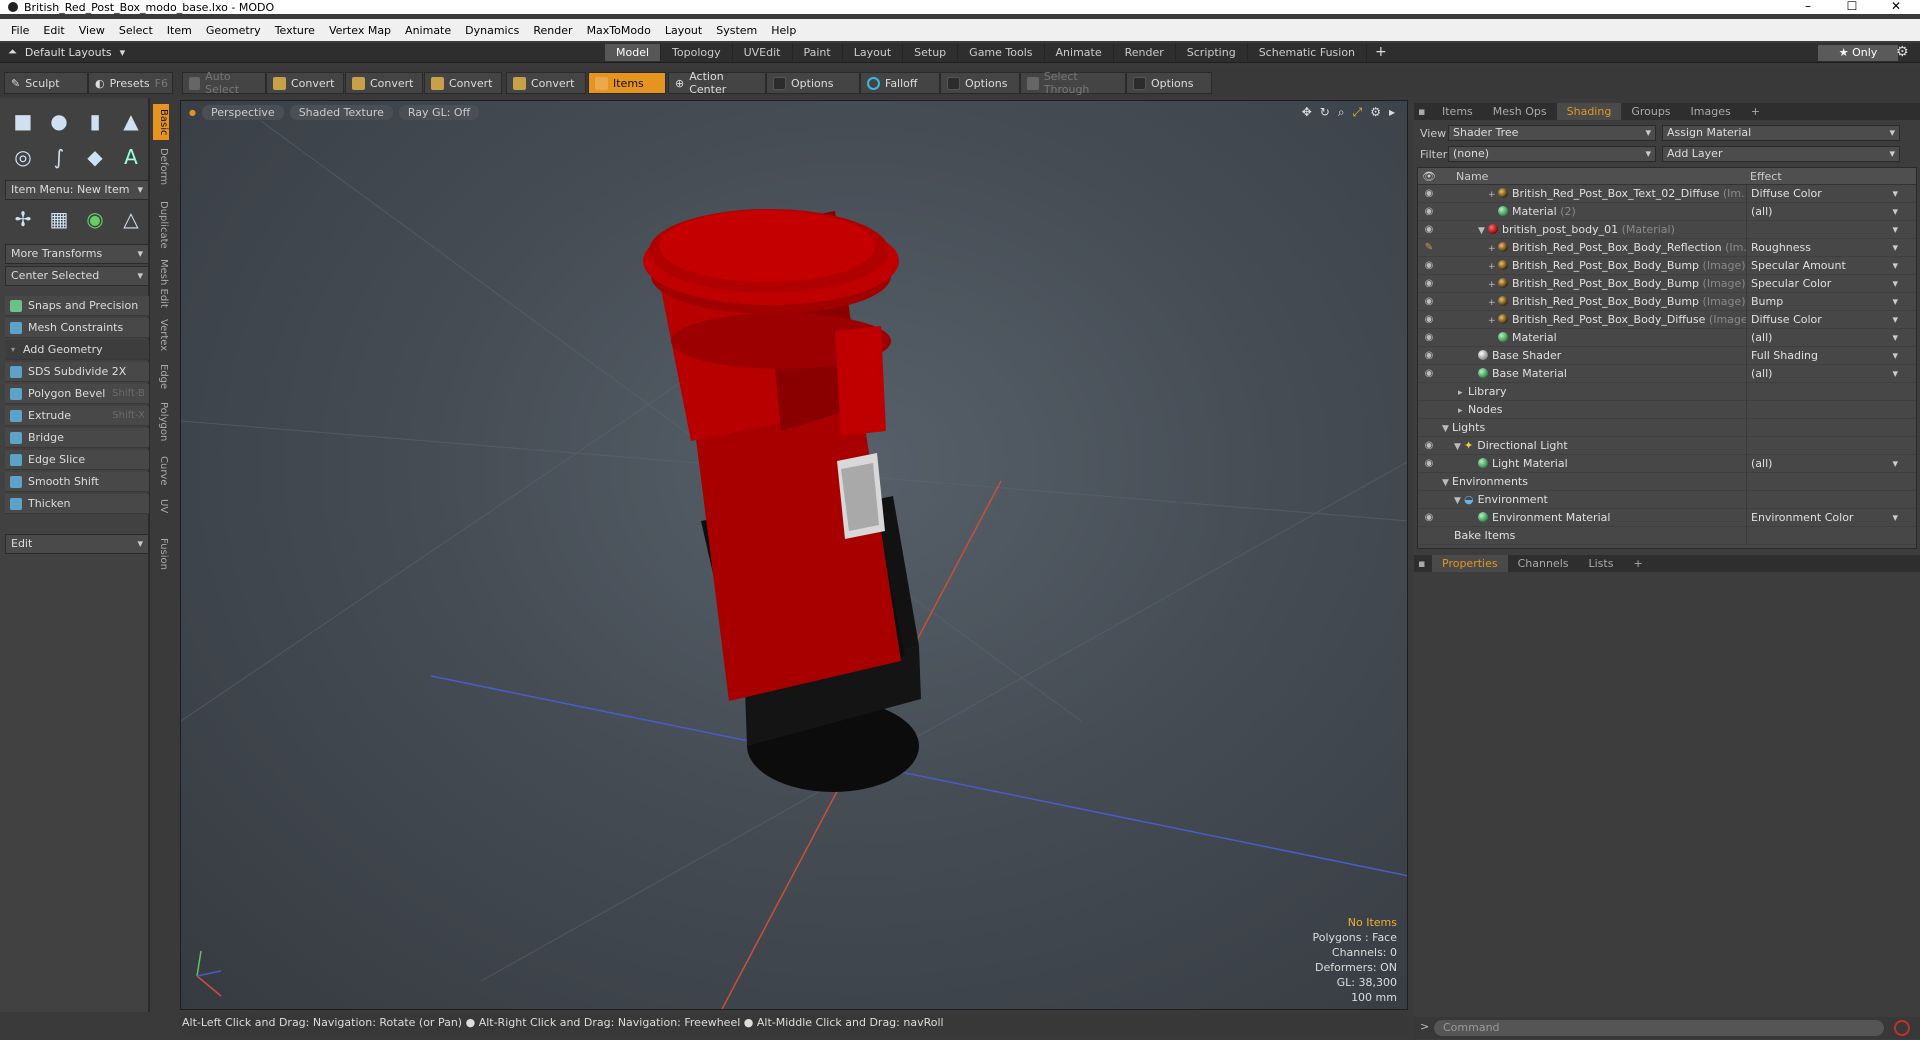 Image resolution: width=1920 pixels, height=1040 pixels. I want to click on menu-texture: Texture, so click(295, 30).